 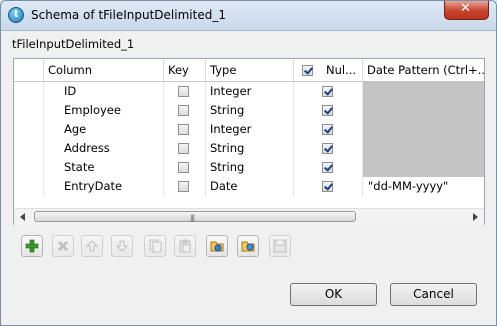 I want to click on import-button, so click(x=217, y=246).